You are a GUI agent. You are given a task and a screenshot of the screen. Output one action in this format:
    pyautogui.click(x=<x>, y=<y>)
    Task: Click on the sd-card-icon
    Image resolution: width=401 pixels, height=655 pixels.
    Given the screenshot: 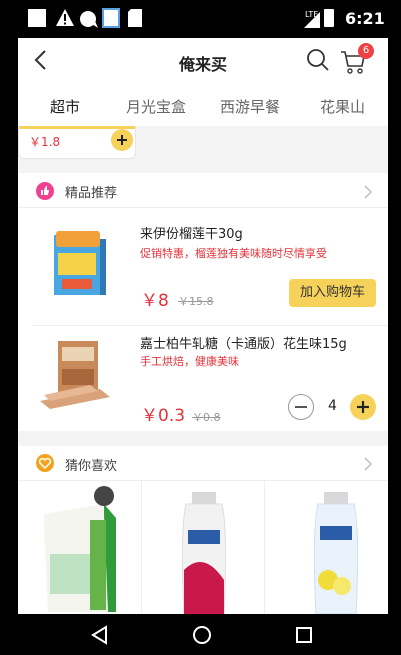 What is the action you would take?
    pyautogui.click(x=135, y=20)
    